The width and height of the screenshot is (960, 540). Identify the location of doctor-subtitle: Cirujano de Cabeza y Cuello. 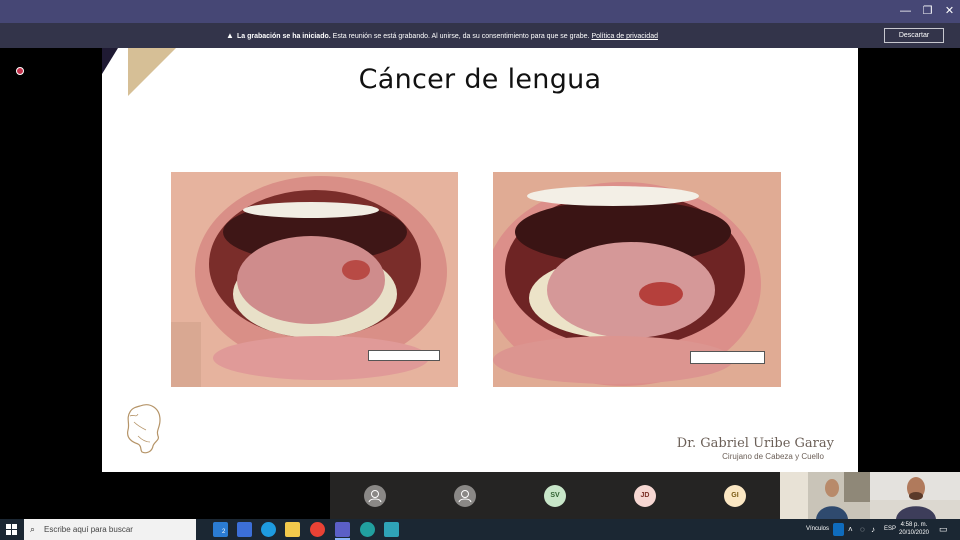
(773, 456).